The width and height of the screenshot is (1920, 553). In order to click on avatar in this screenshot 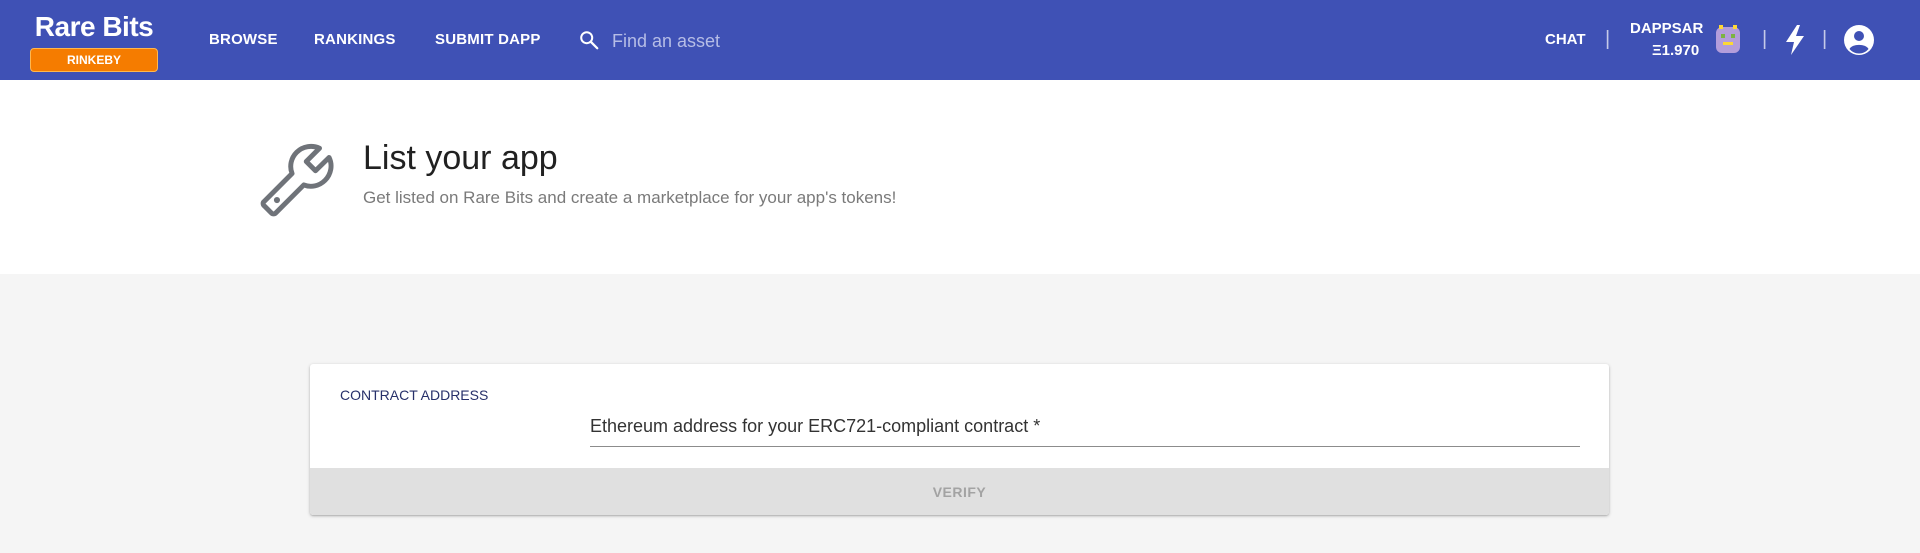, I will do `click(1728, 40)`.